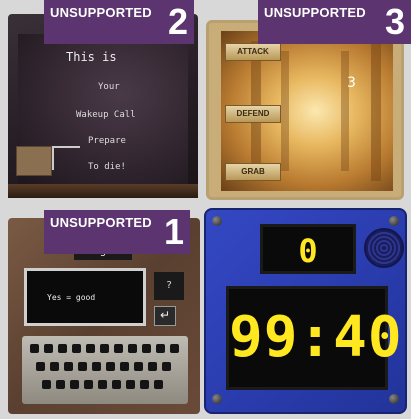  I want to click on attack-button: ATTACK, so click(253, 52).